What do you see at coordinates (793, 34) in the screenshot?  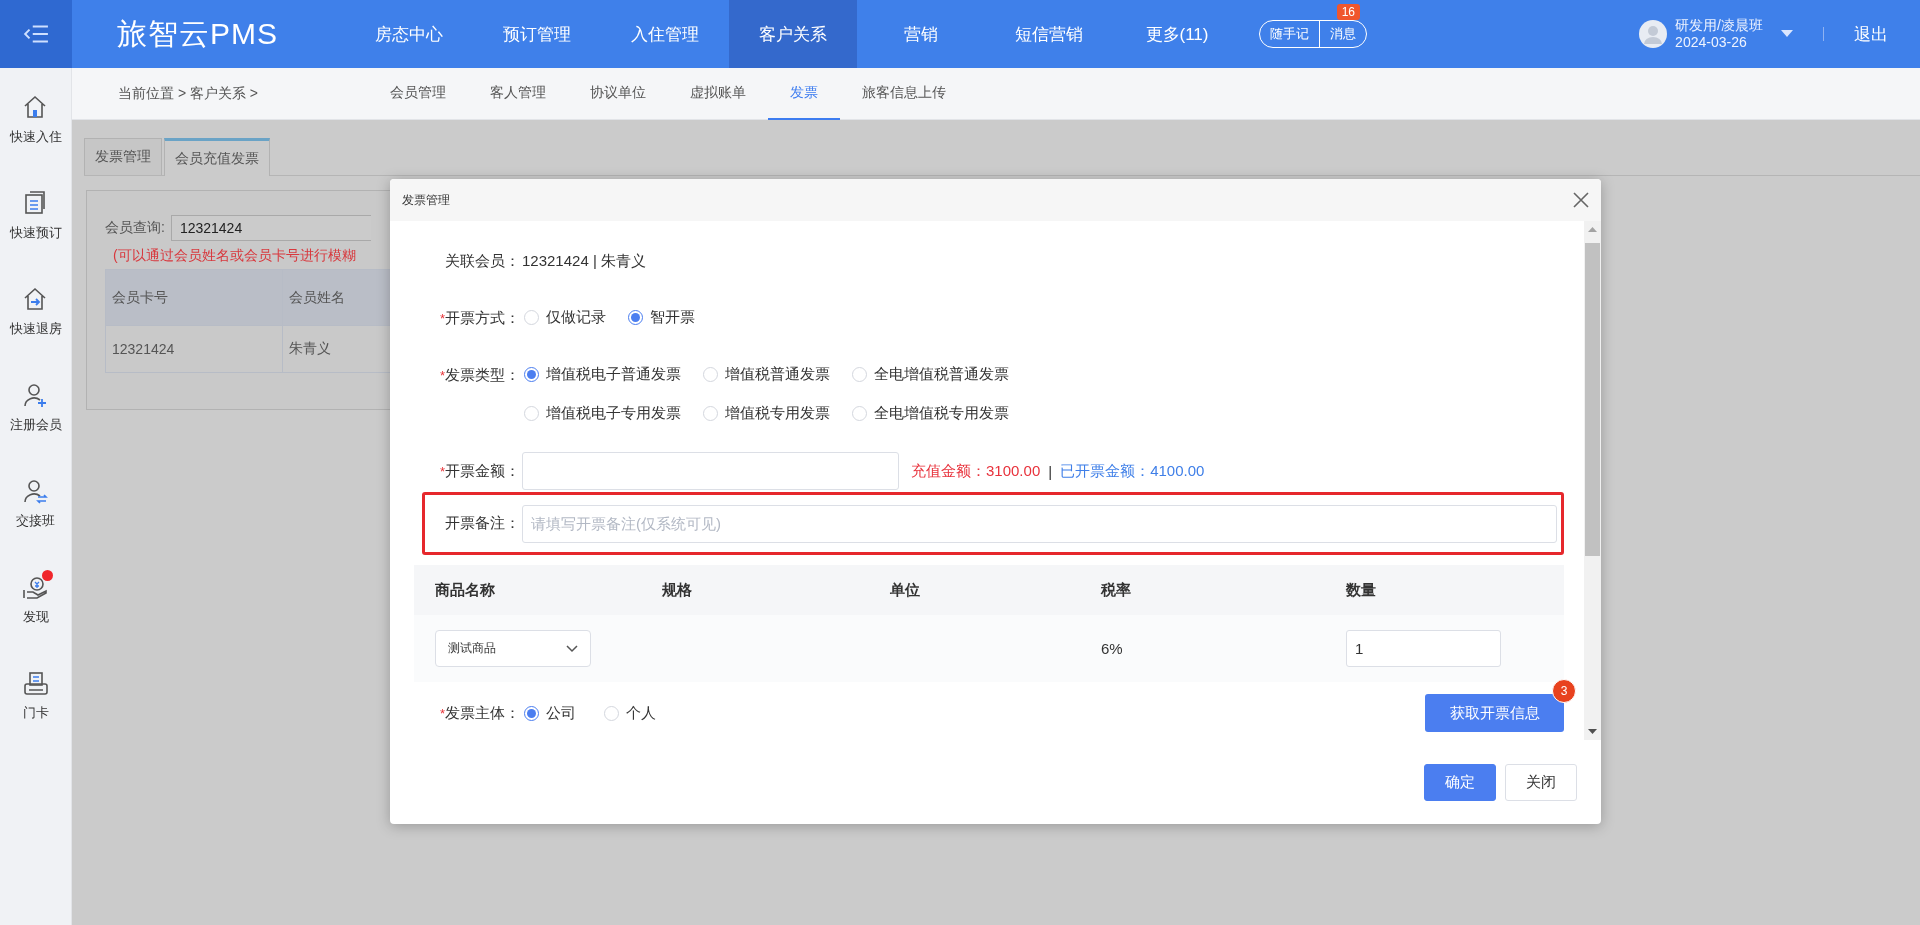 I see `nav-tab: 客户关系` at bounding box center [793, 34].